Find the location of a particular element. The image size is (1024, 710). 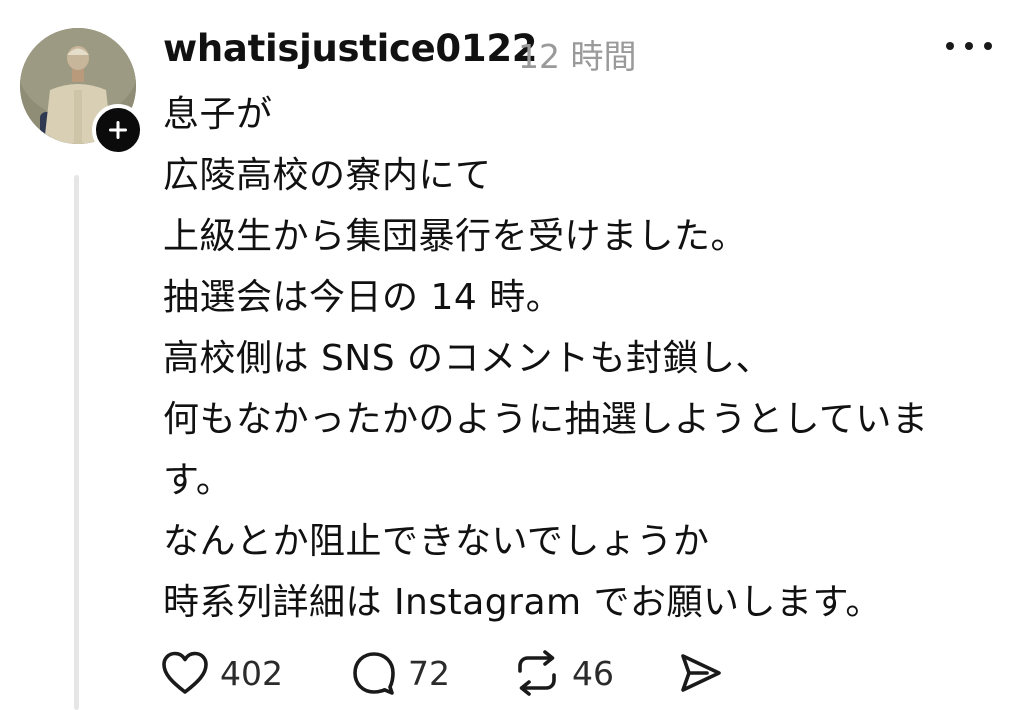

like-button: 402 is located at coordinates (221, 673).